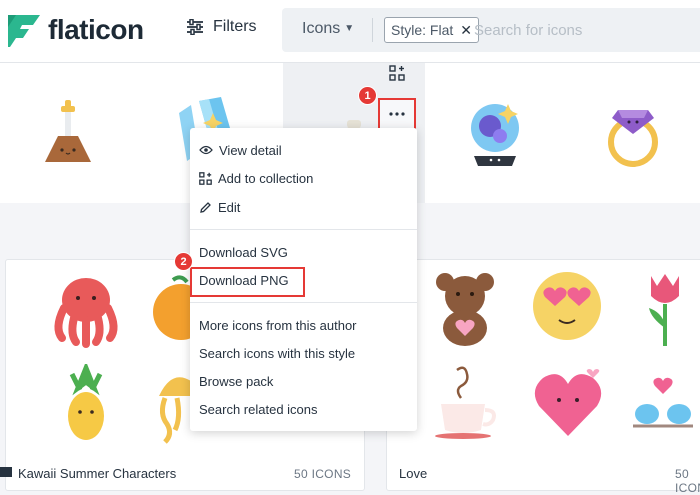  I want to click on brand-name: flaticon, so click(96, 29).